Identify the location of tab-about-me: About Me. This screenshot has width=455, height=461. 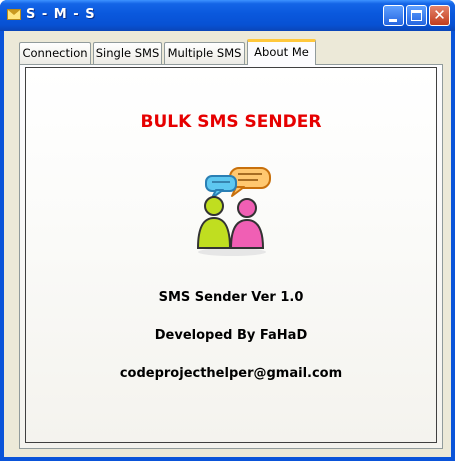
(281, 52).